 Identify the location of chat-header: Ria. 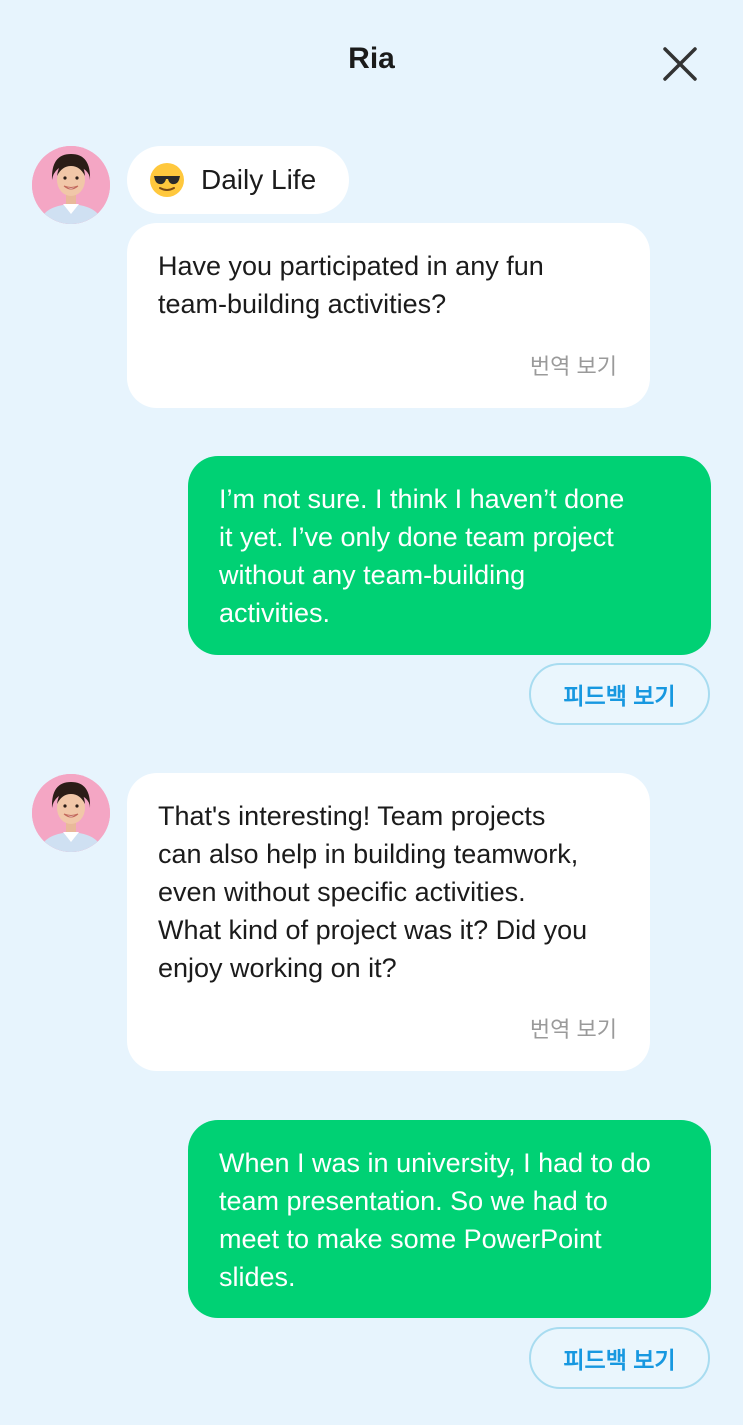
(371, 62).